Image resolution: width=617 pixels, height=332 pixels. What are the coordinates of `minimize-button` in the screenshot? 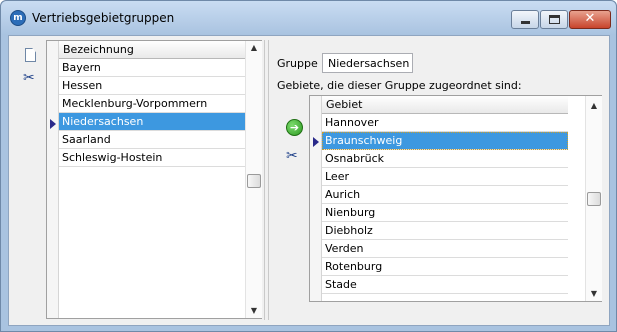 It's located at (525, 19).